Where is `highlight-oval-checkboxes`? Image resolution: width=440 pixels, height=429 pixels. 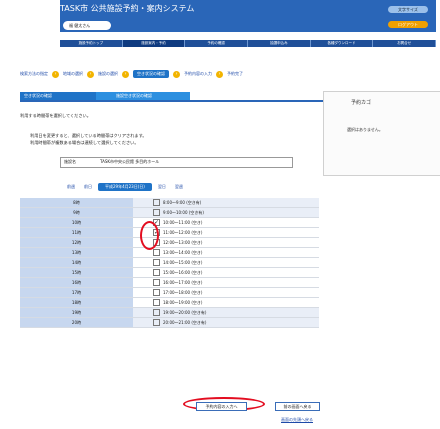 highlight-oval-checkboxes is located at coordinates (149, 235).